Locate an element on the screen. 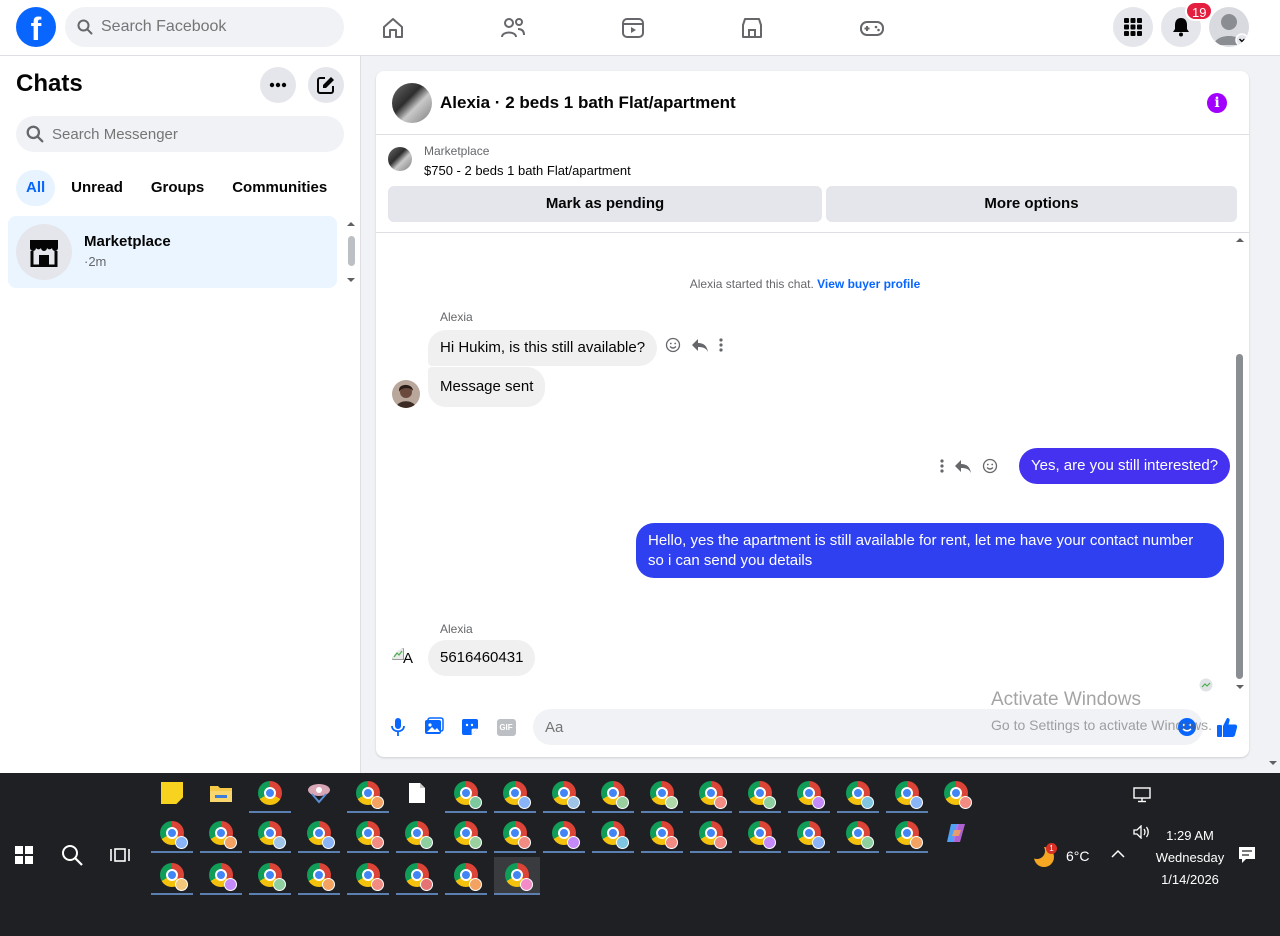  conversation-title: Alexia · 2 beds 1 bath Flat/apartment is located at coordinates (588, 103).